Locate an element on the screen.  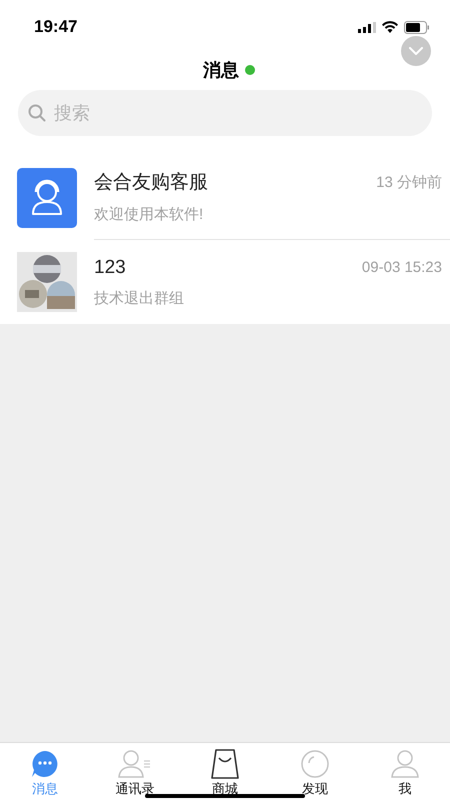
status-time: 19:47 is located at coordinates (56, 27).